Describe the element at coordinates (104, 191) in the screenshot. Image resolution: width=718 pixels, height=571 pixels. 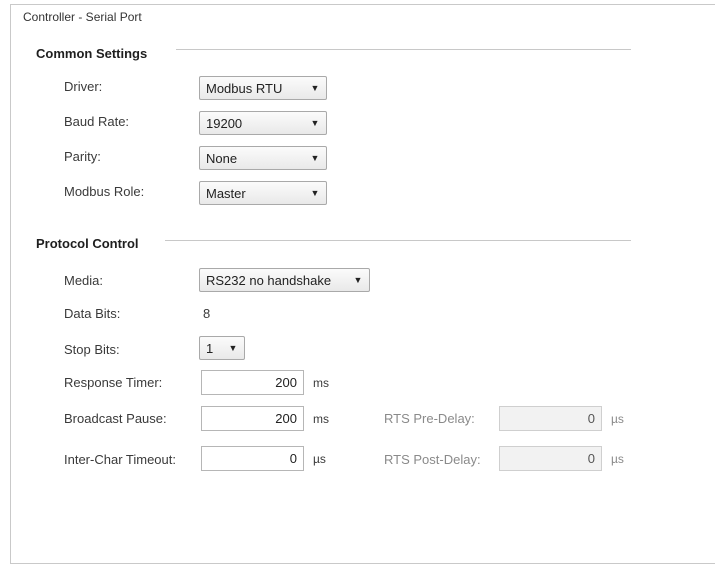
I see `modbus-role-label: Modbus Role:` at that location.